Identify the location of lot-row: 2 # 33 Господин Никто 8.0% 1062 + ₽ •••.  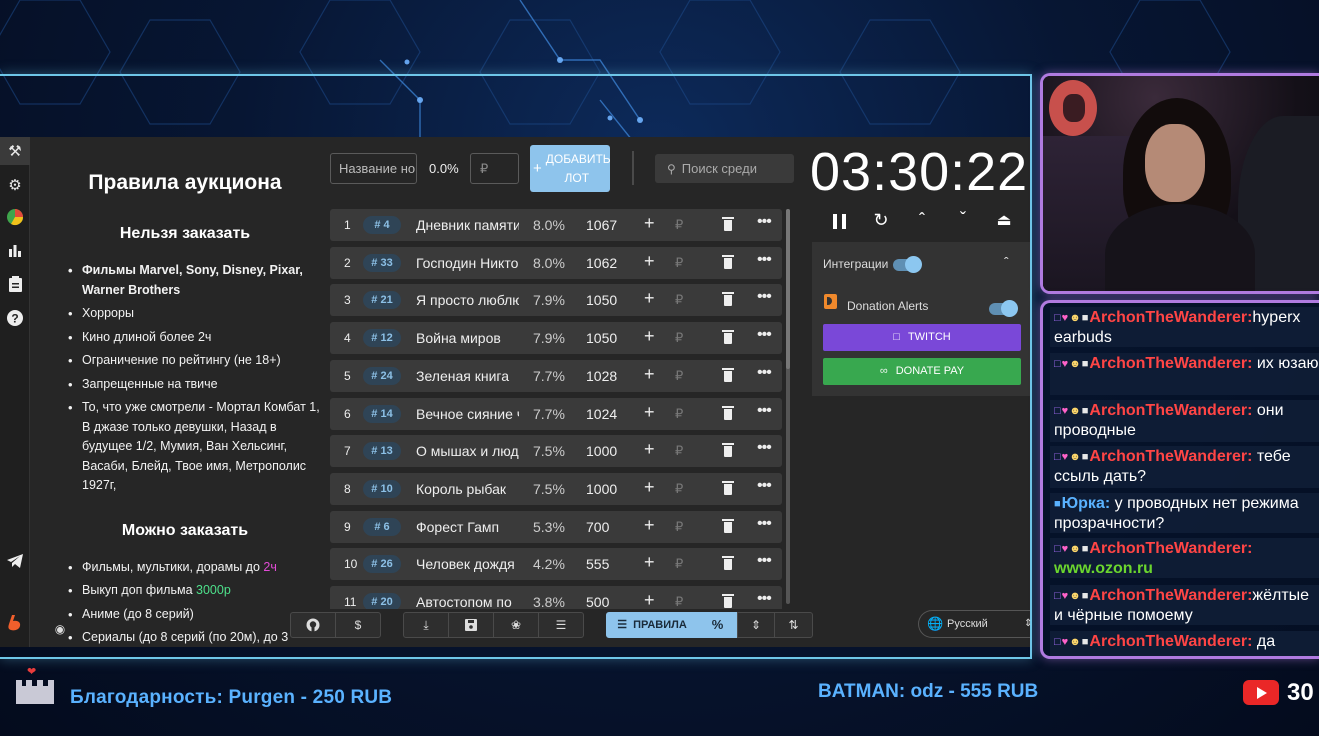
(556, 262).